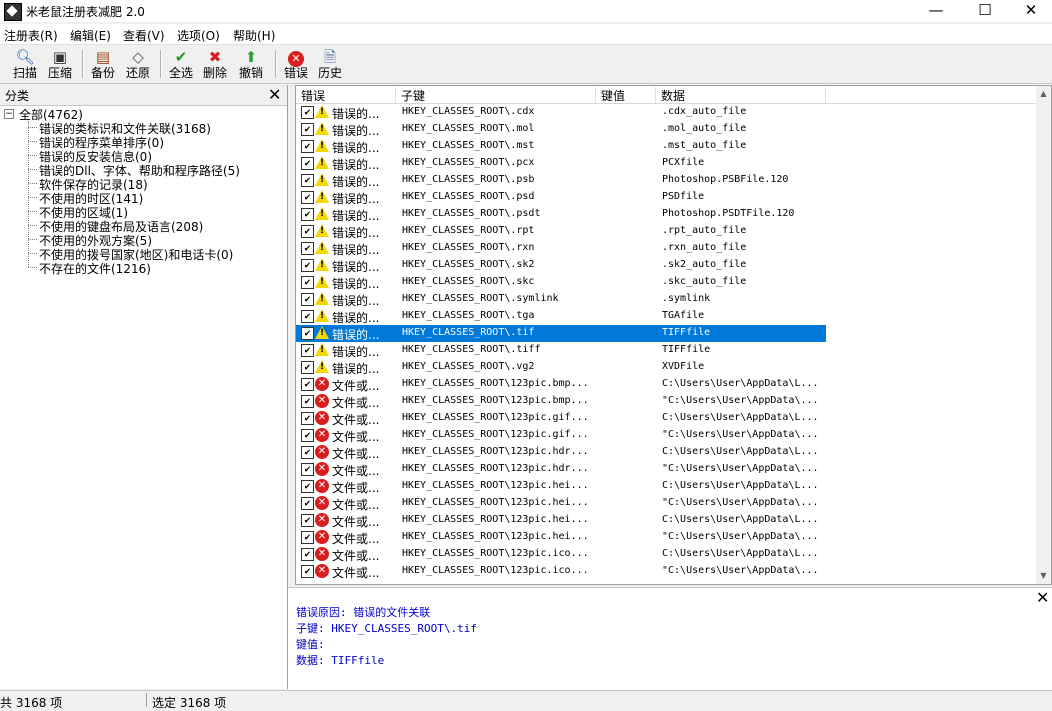  What do you see at coordinates (60, 65) in the screenshot?
I see `compress-button: ▣ 压缩` at bounding box center [60, 65].